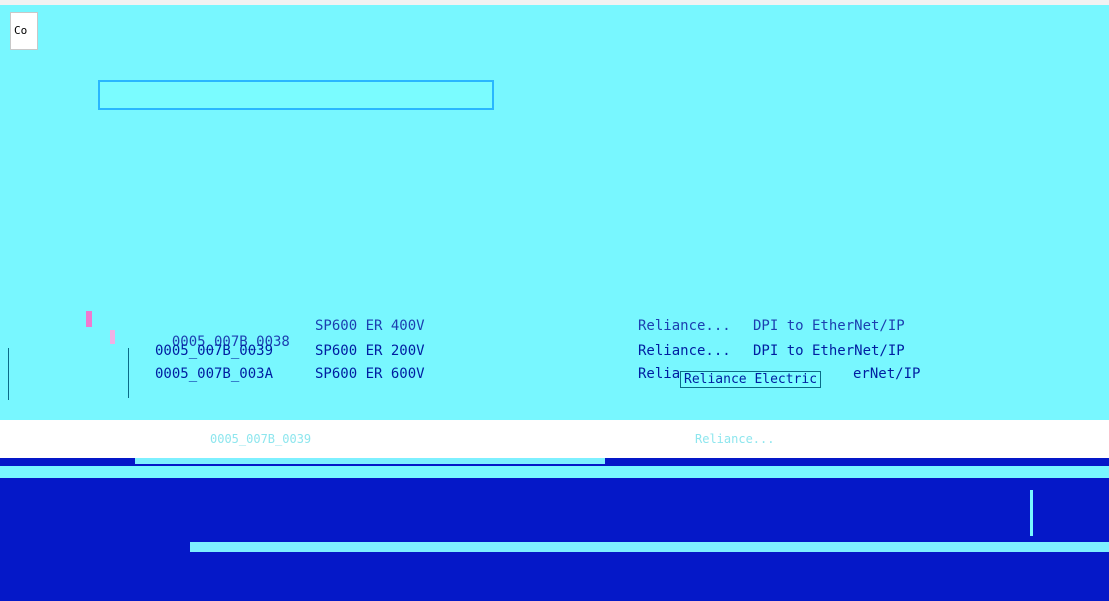 The height and width of the screenshot is (601, 1109). What do you see at coordinates (296, 95) in the screenshot?
I see `search-input` at bounding box center [296, 95].